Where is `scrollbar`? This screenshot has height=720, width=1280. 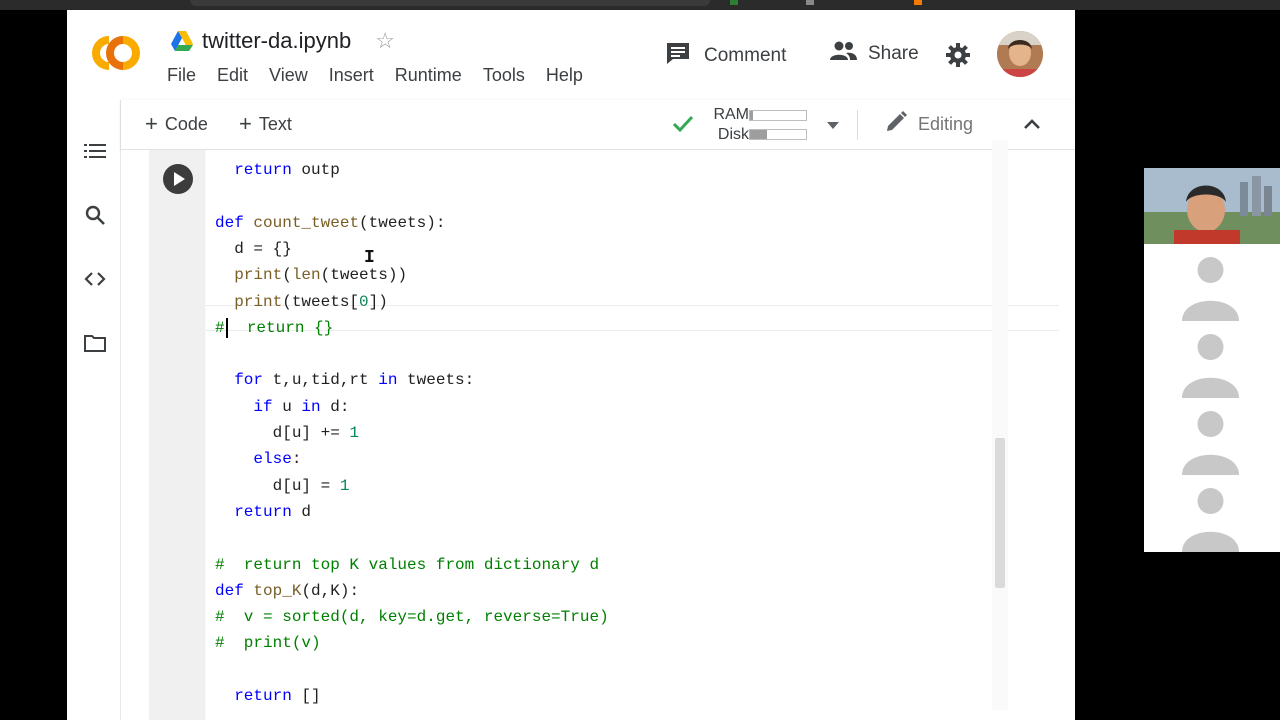
scrollbar is located at coordinates (1000, 425).